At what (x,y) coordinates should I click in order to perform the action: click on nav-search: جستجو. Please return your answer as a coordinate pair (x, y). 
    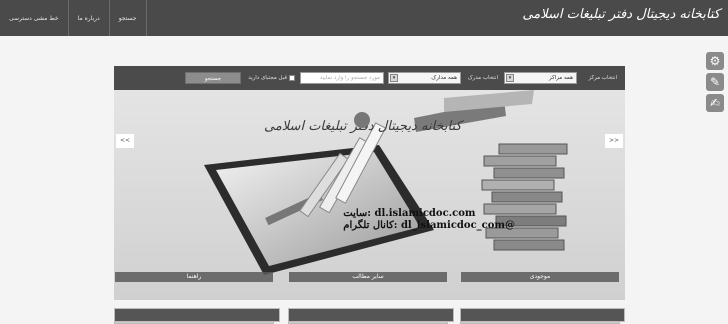
    Looking at the image, I should click on (128, 18).